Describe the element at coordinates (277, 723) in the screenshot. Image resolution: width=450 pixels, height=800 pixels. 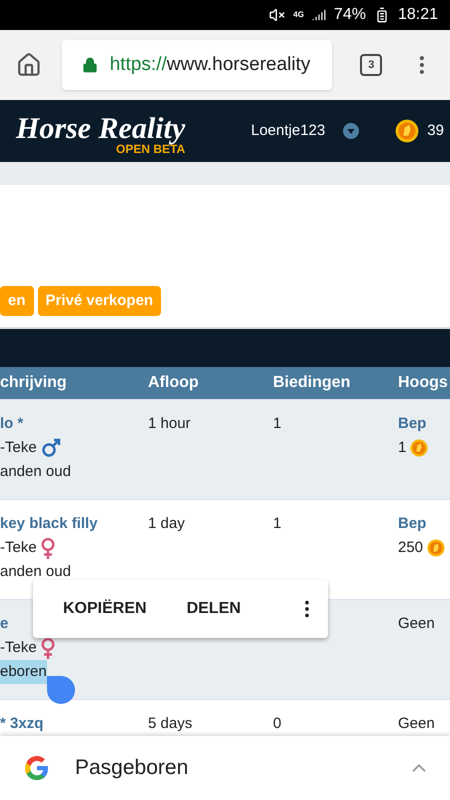
I see `bid-count: 0` at that location.